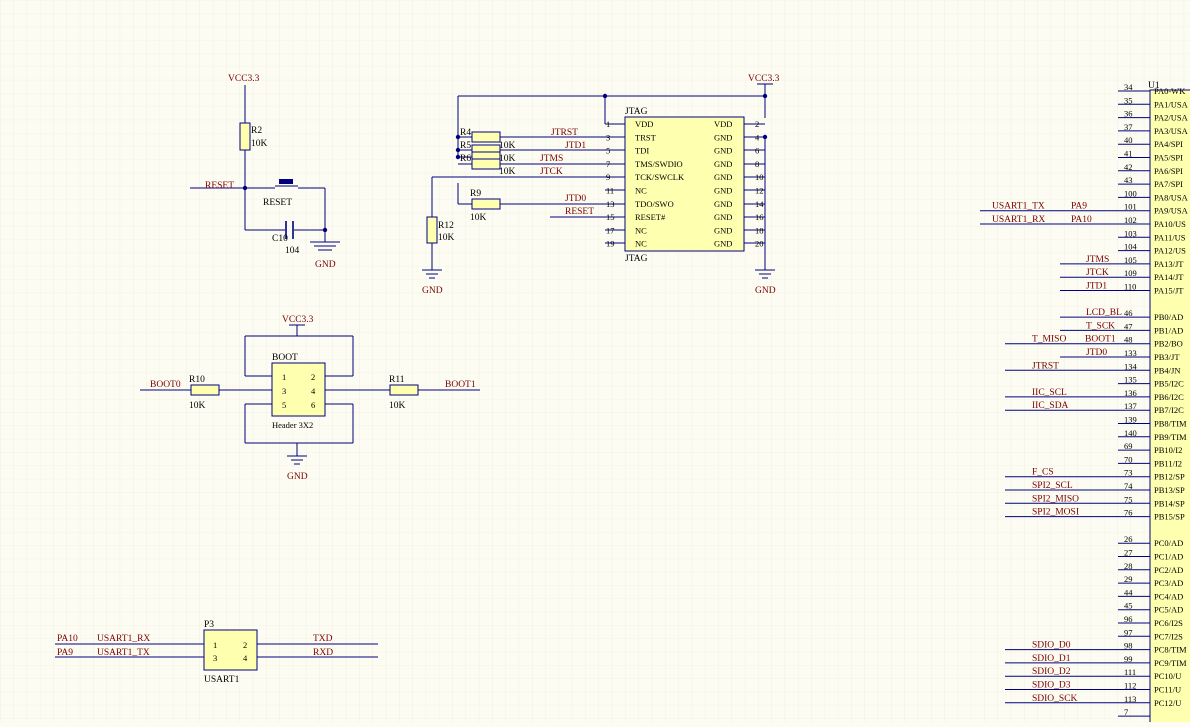 The width and height of the screenshot is (1190, 727). Describe the element at coordinates (259, 144) in the screenshot. I see `r2-value: 10K` at that location.